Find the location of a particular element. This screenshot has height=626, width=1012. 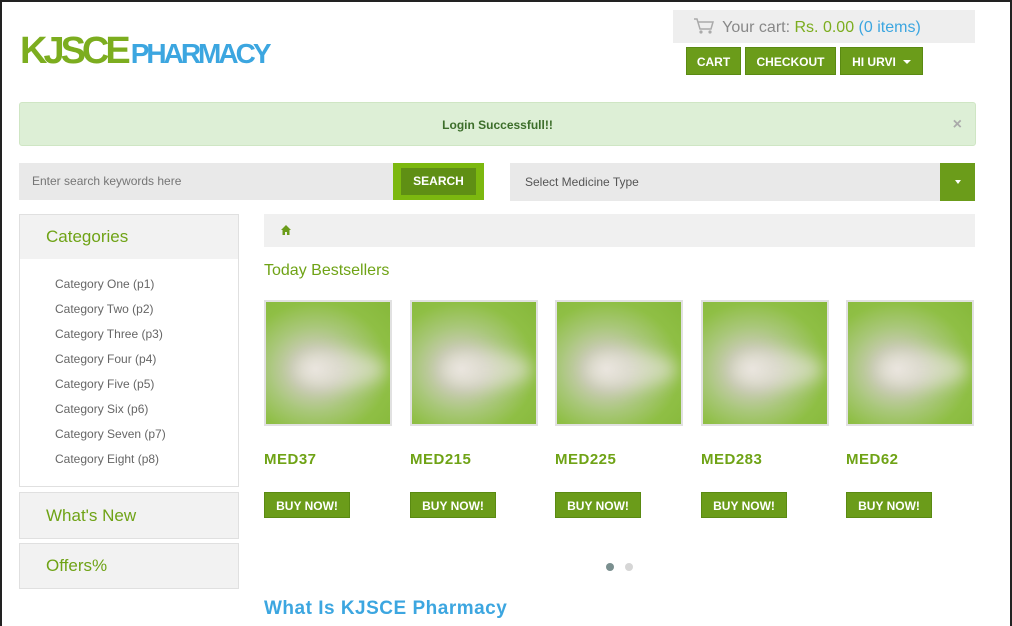

product-card: MED215 BUY NOW! is located at coordinates (474, 409).